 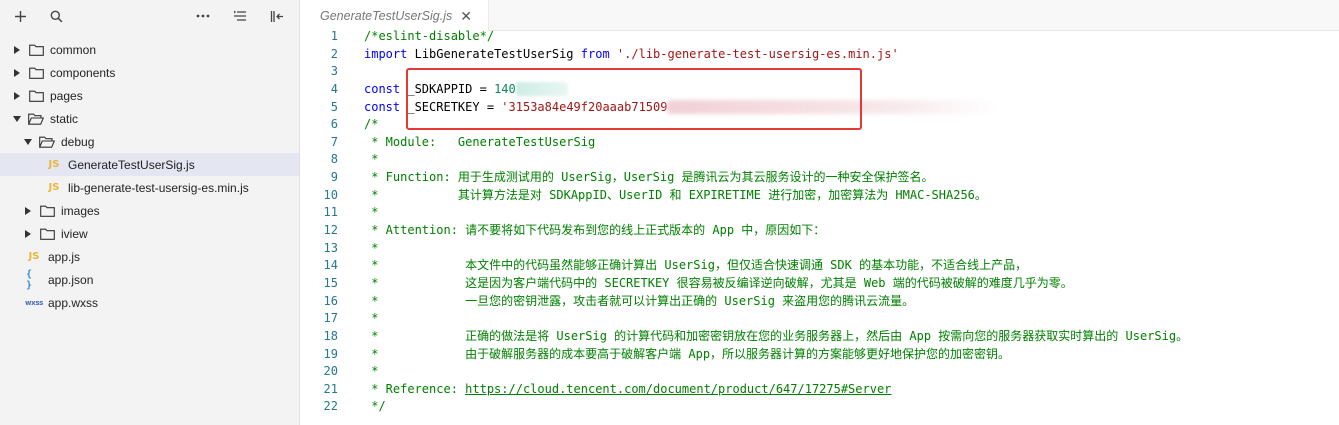 What do you see at coordinates (240, 16) in the screenshot?
I see `collapse-list-icon` at bounding box center [240, 16].